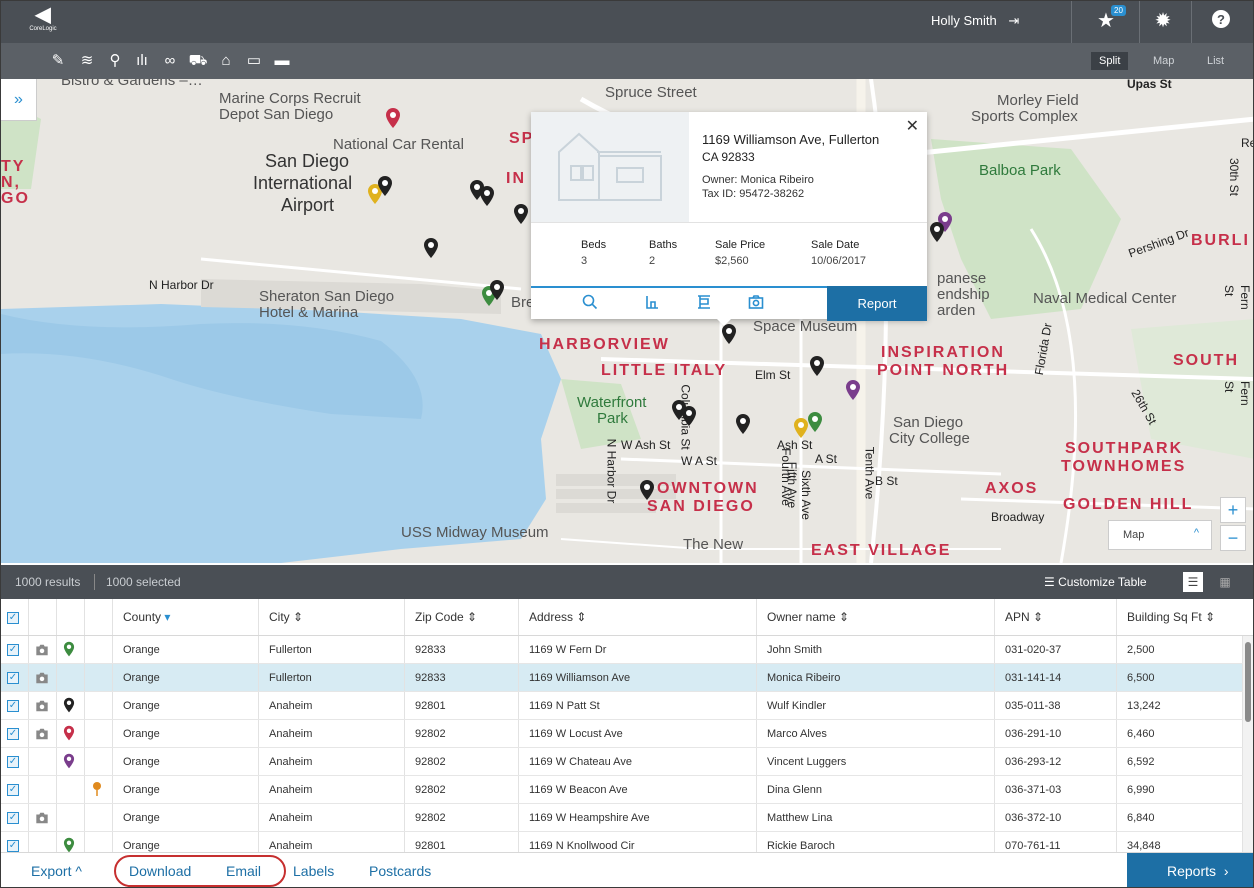 The width and height of the screenshot is (1254, 888). Describe the element at coordinates (1095, 582) in the screenshot. I see `customize-table-button: ☰ Customize Table` at that location.